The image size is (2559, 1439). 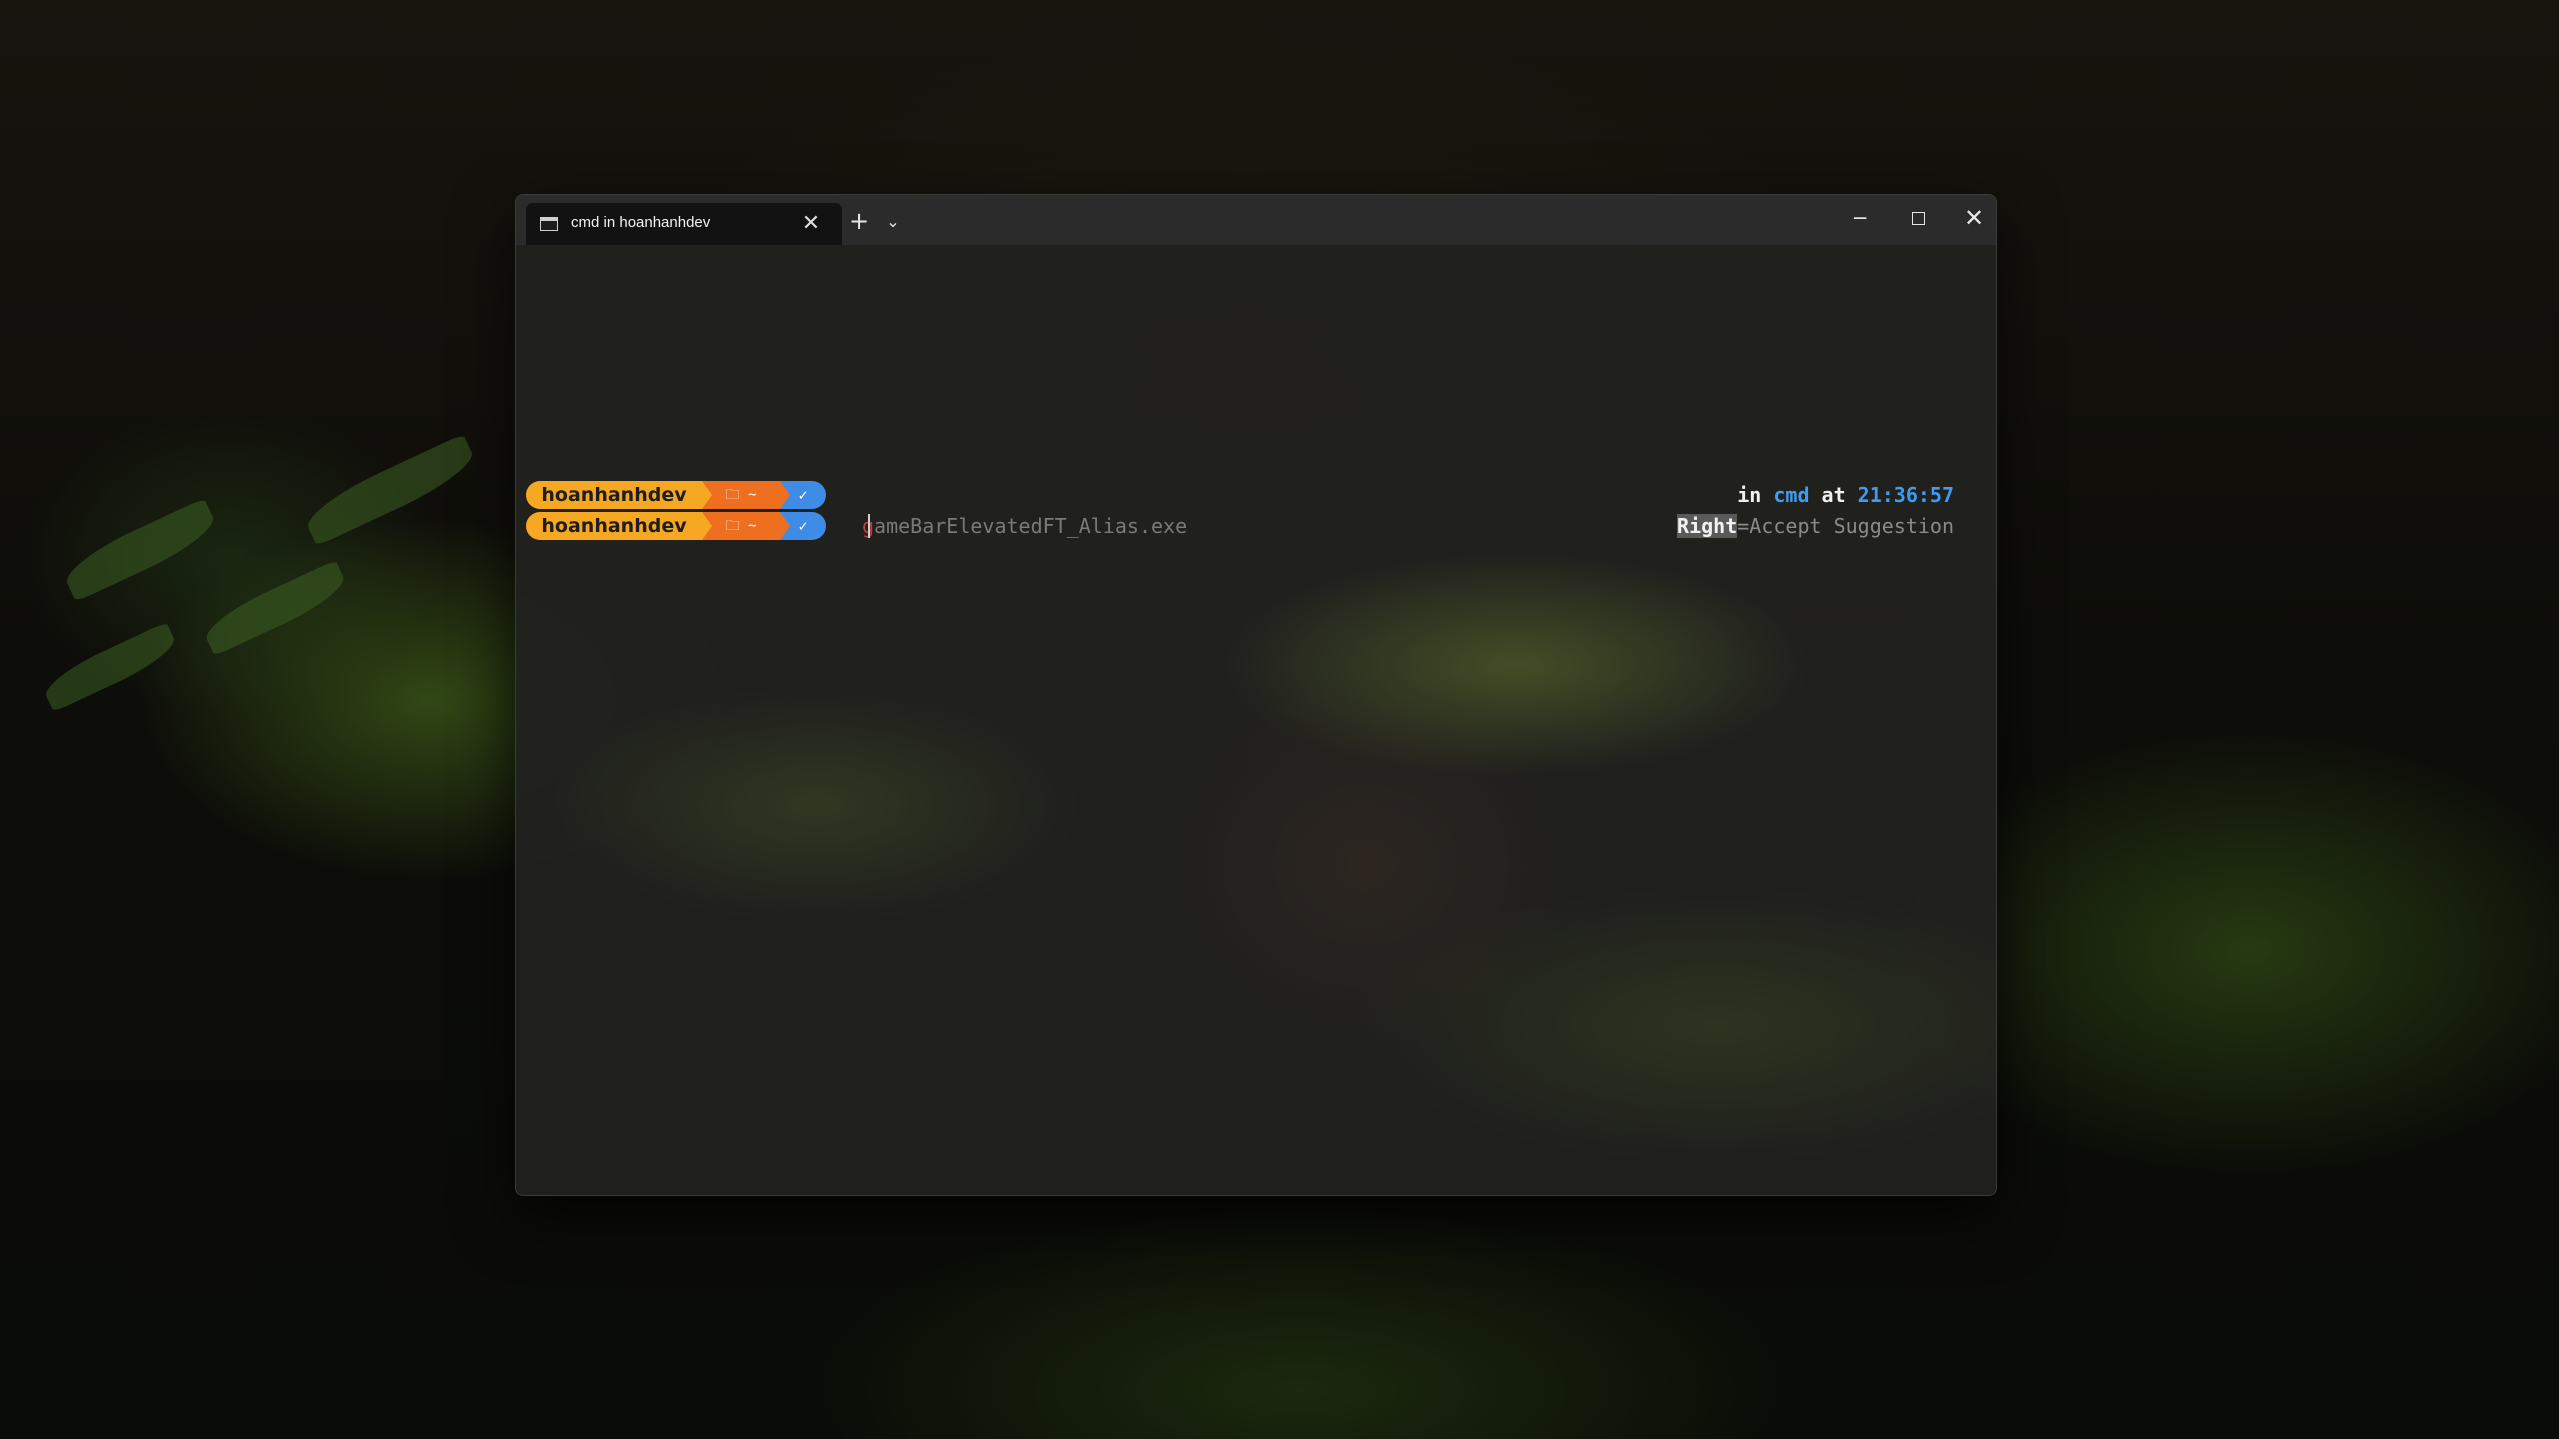 What do you see at coordinates (1974, 218) in the screenshot?
I see `close-window-button: ✕` at bounding box center [1974, 218].